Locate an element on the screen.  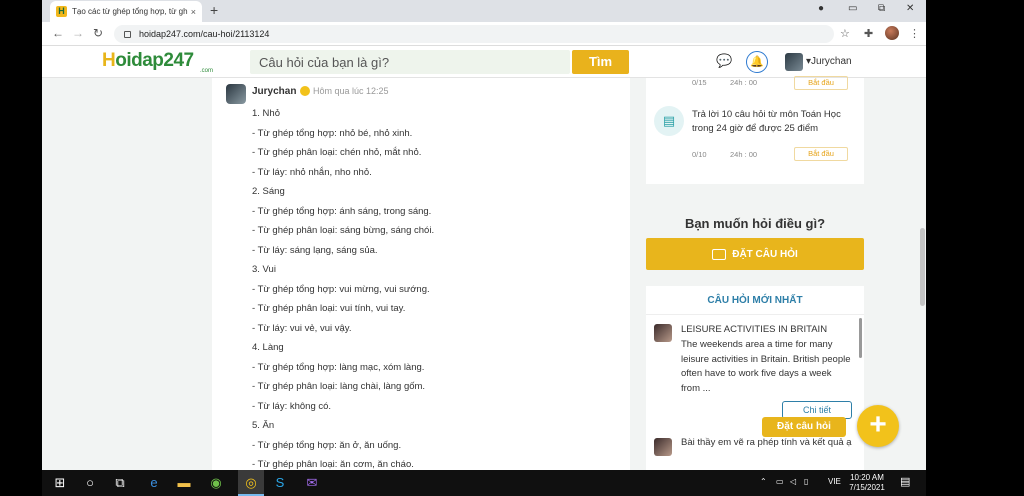
search-circle-icon: ○ is located at coordinates (90, 483).